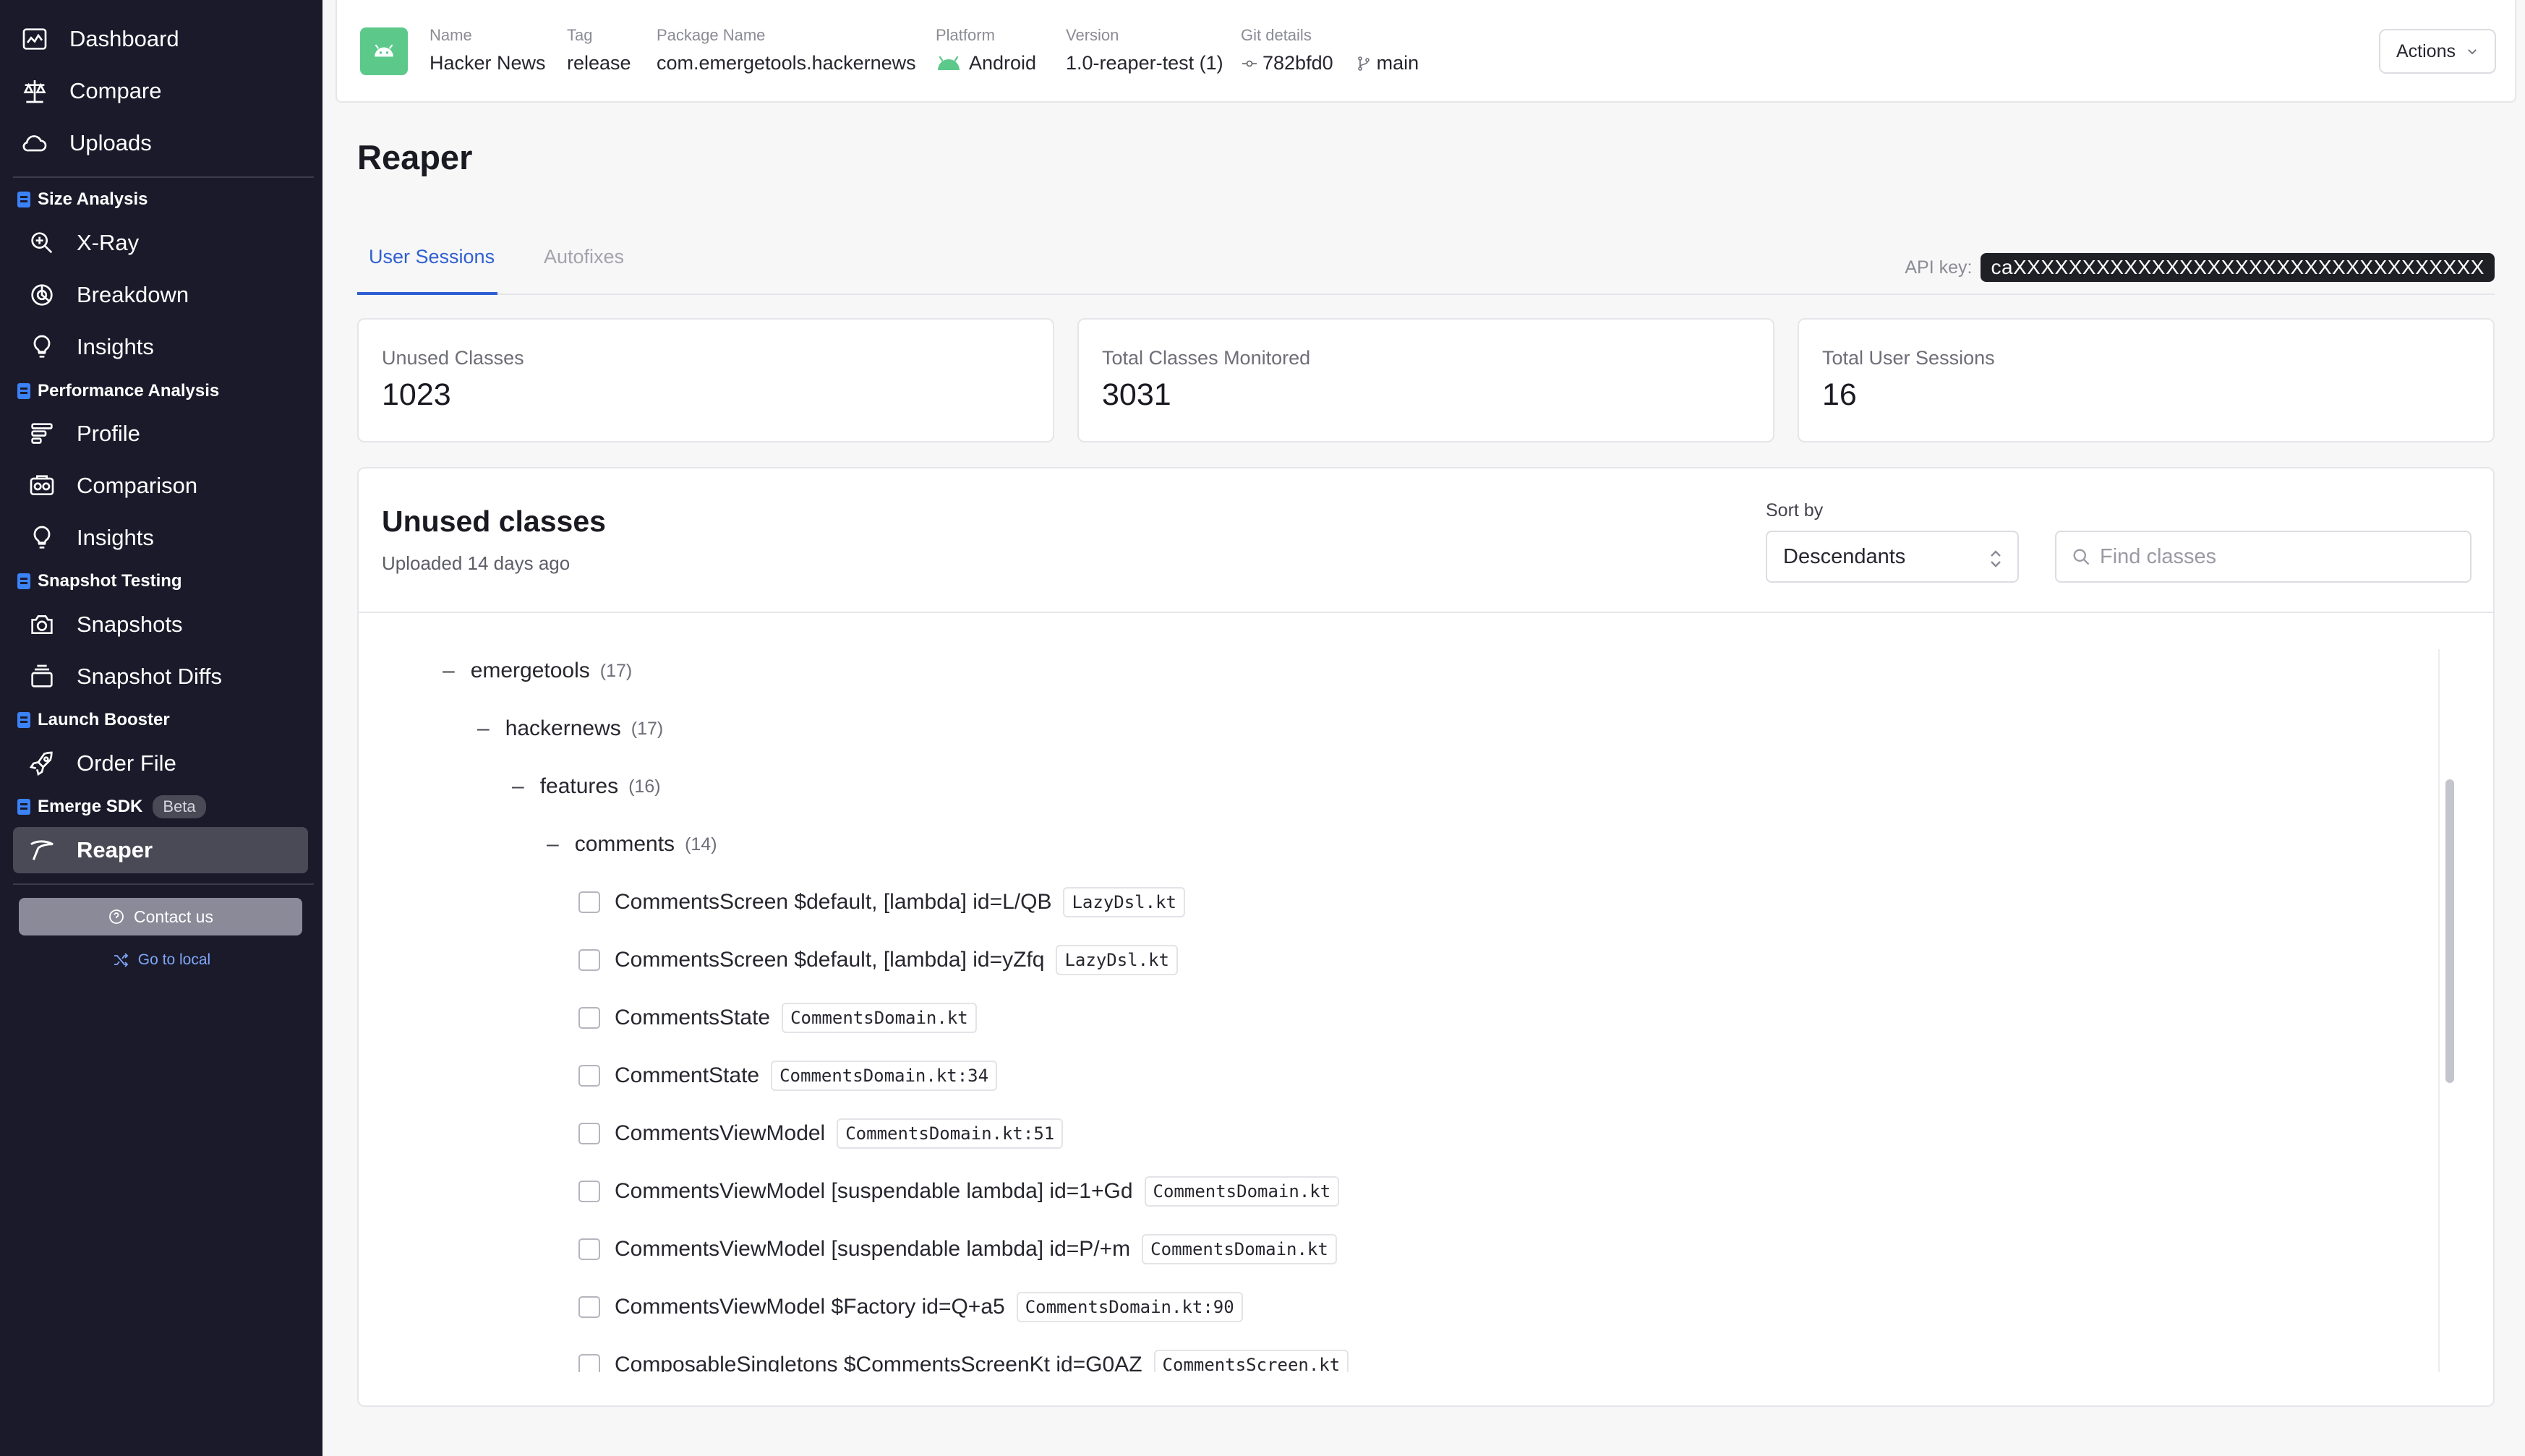 Image resolution: width=2525 pixels, height=1456 pixels. Describe the element at coordinates (42, 433) in the screenshot. I see `flame-graph-icon` at that location.